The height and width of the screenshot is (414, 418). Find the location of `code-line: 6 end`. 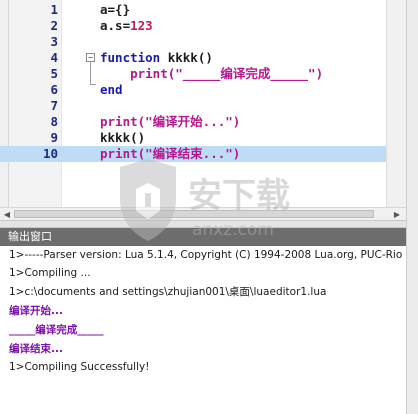

code-line: 6 end is located at coordinates (193, 90).